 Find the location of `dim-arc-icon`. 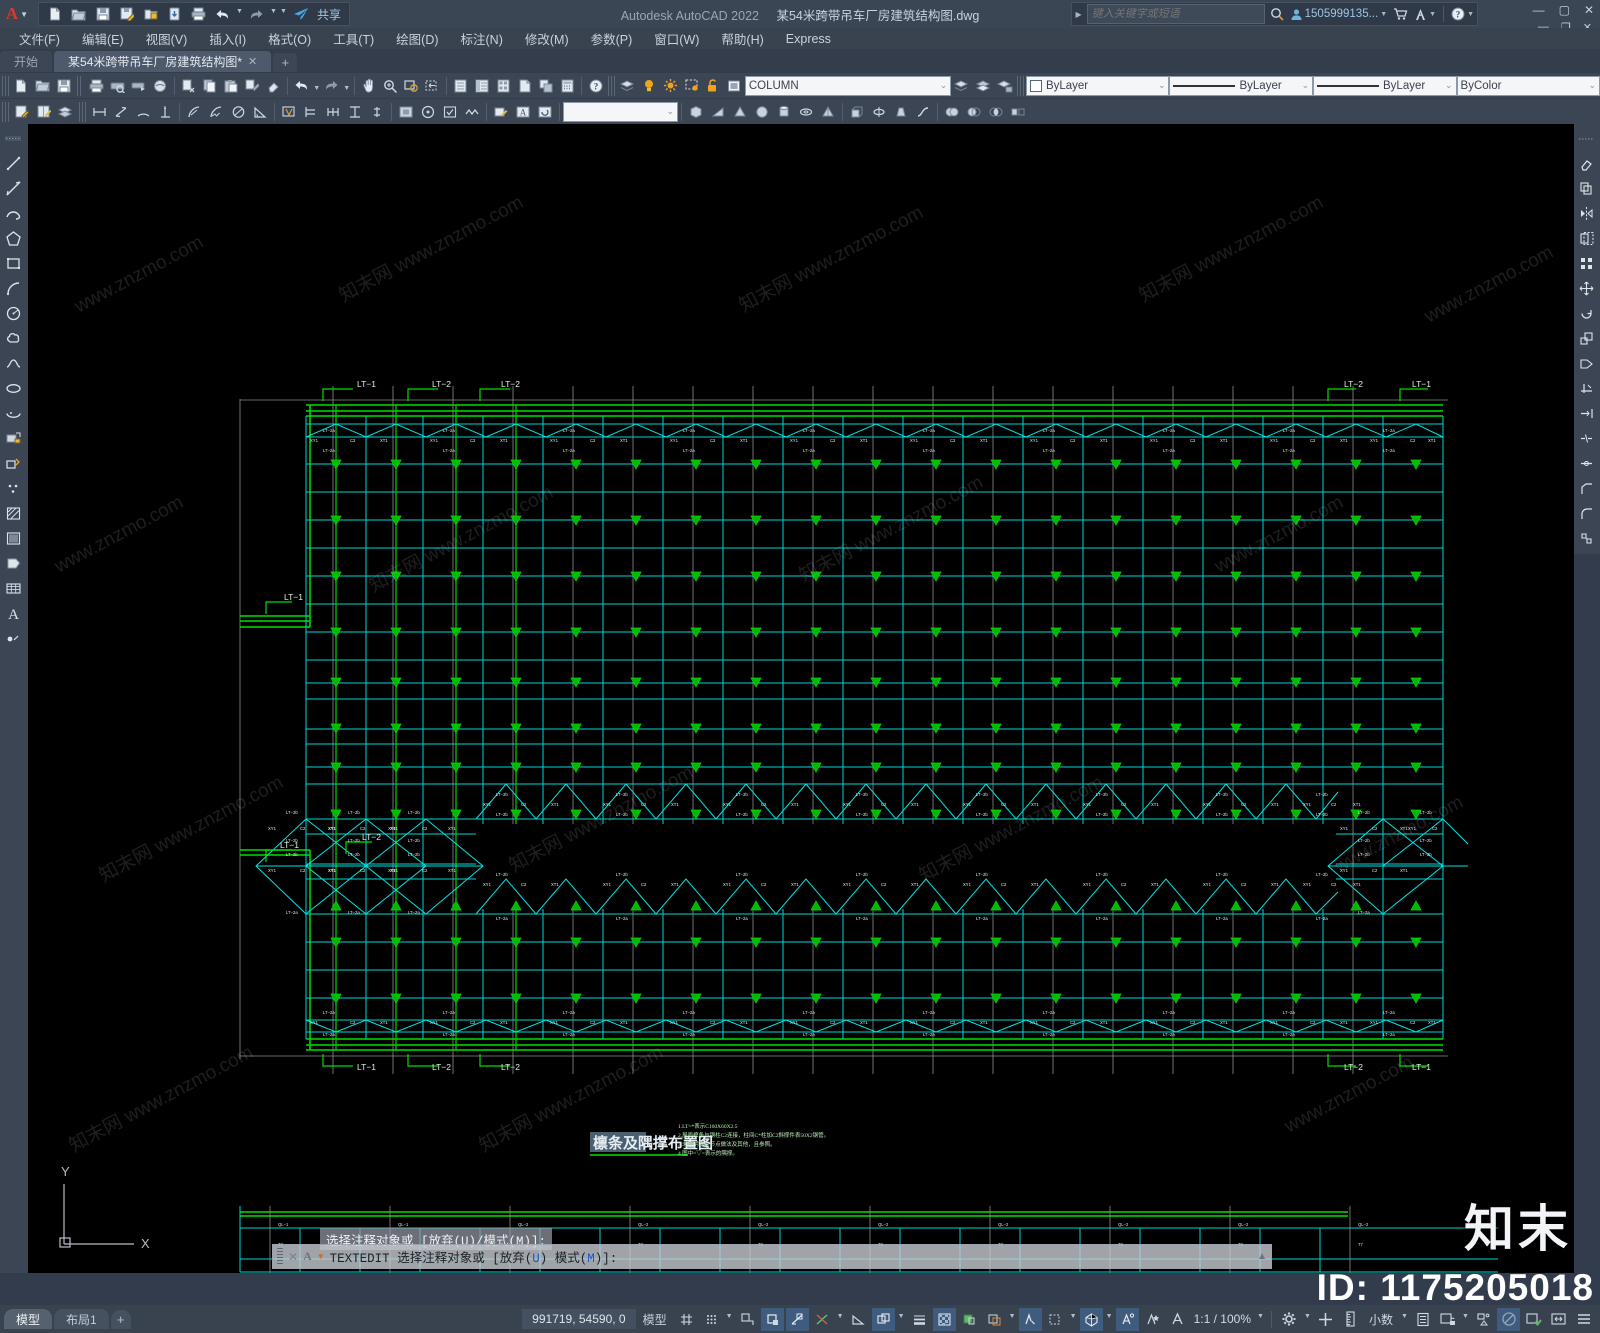

dim-arc-icon is located at coordinates (143, 111).